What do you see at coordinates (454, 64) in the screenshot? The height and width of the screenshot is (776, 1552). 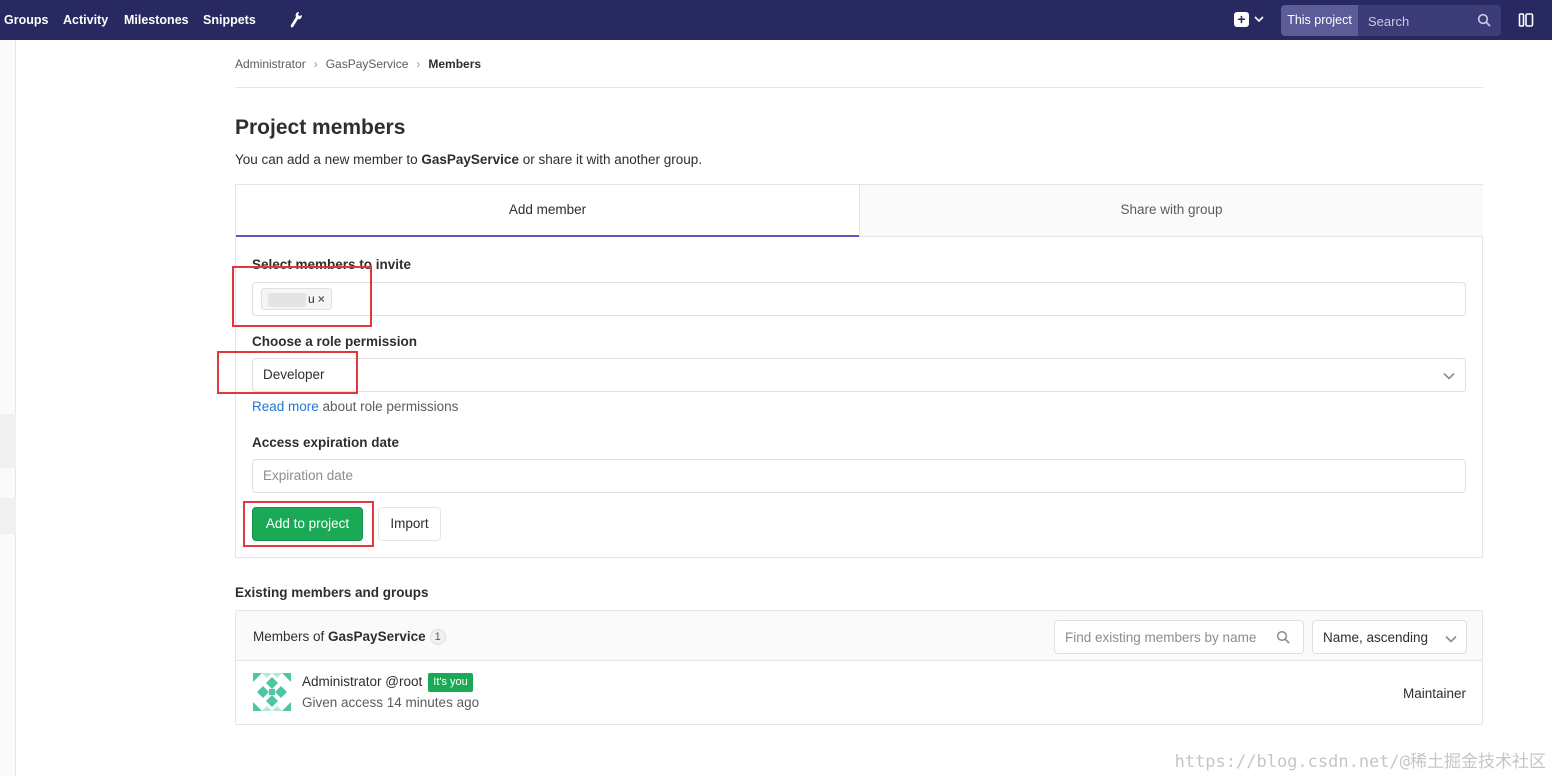 I see `breadcrumb-members: Members` at bounding box center [454, 64].